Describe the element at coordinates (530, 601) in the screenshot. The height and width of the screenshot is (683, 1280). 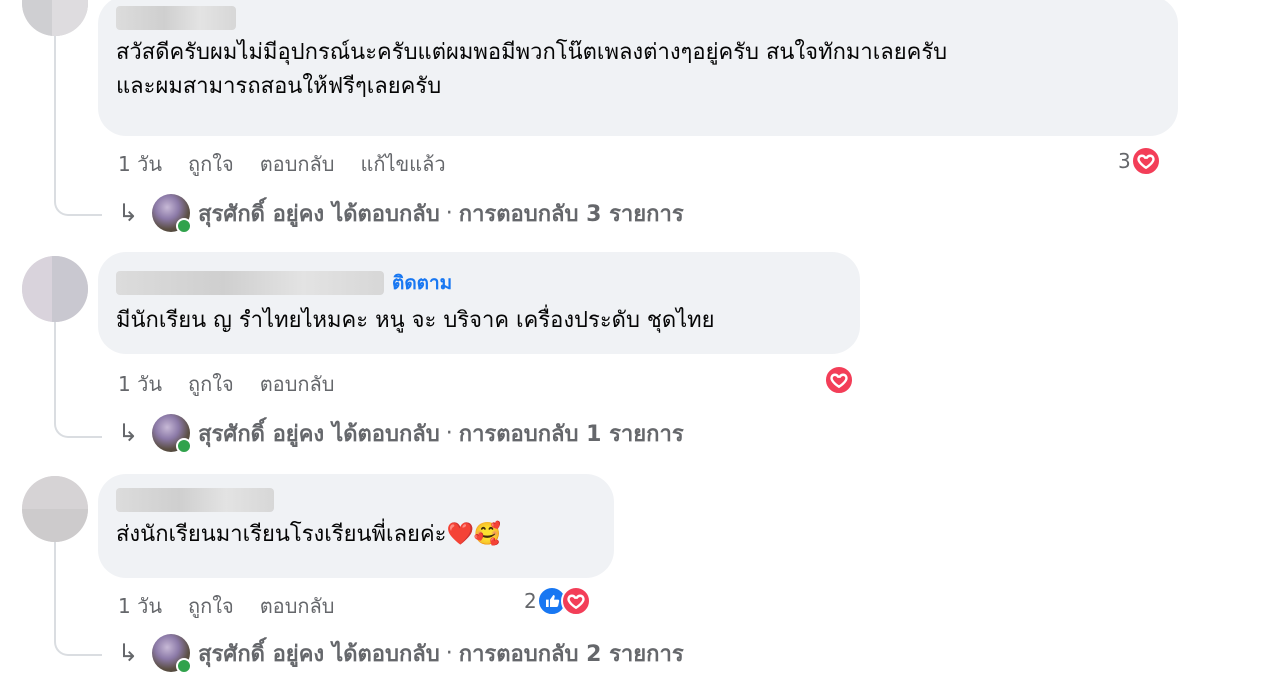
I see `reaction-count: 2` at that location.